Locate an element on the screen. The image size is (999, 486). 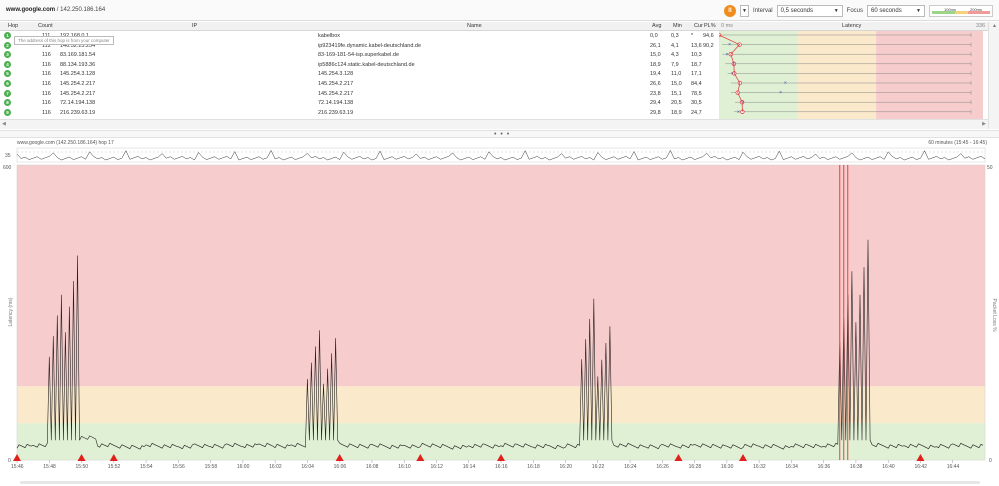
cell-ip: 145.254.3.128 is located at coordinates (78, 74).